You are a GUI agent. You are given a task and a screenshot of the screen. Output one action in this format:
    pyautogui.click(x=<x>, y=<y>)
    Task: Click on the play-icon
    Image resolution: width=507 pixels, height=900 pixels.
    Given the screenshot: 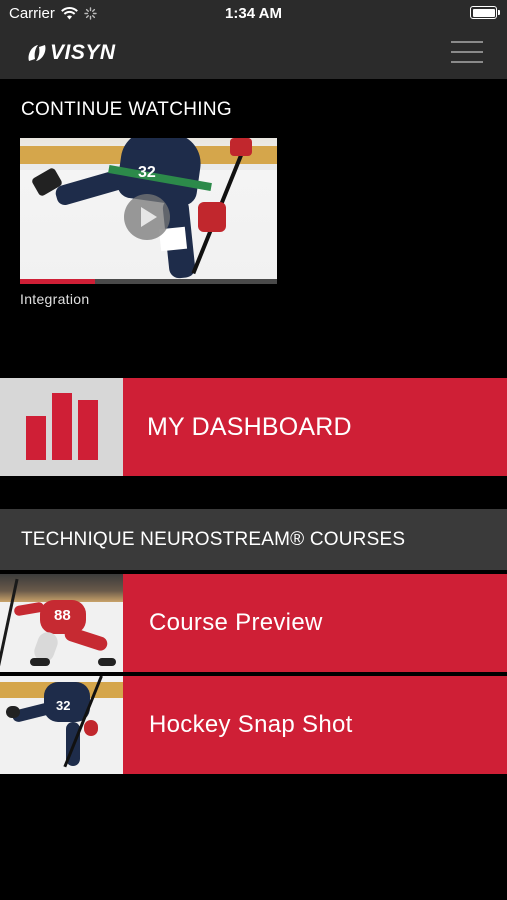 What is the action you would take?
    pyautogui.click(x=149, y=217)
    